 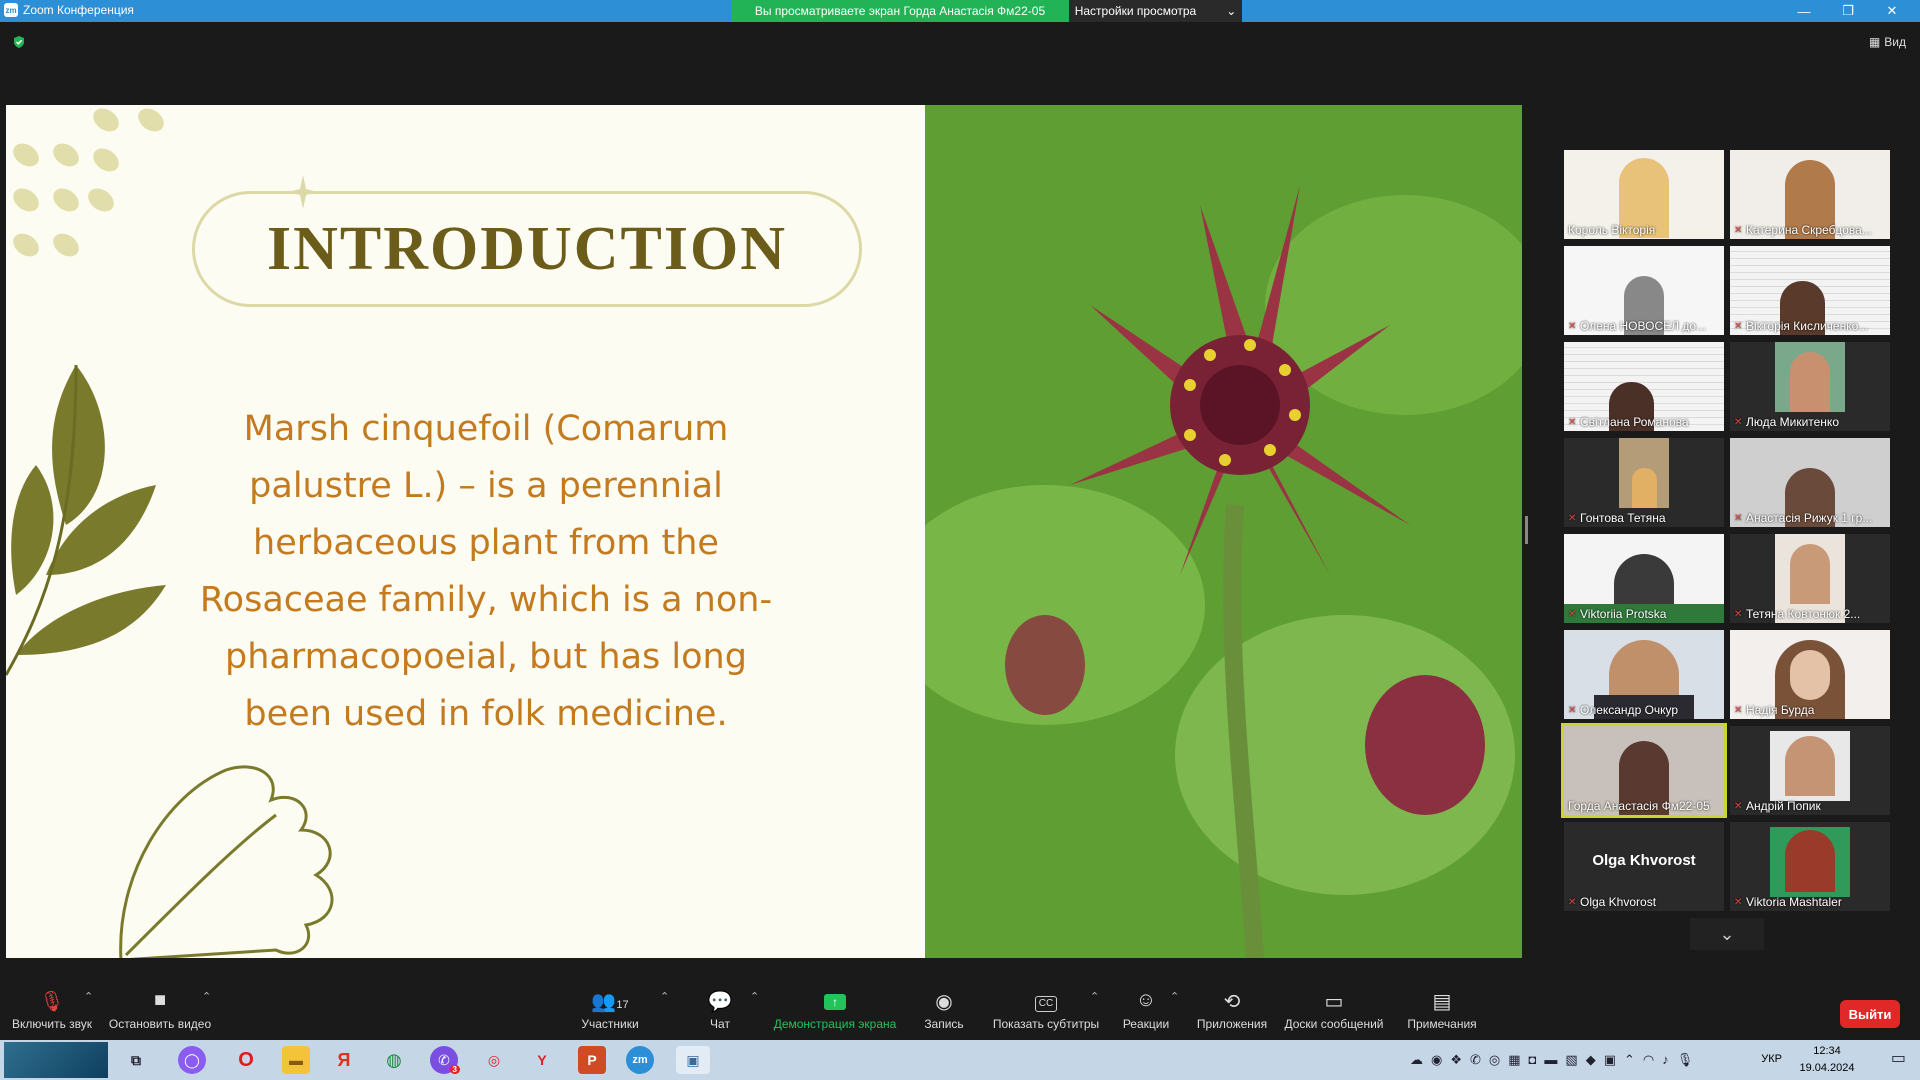 What do you see at coordinates (1644, 770) in the screenshot?
I see `participant-tile-active-speaker: Горда Анастасія Фм22-05` at bounding box center [1644, 770].